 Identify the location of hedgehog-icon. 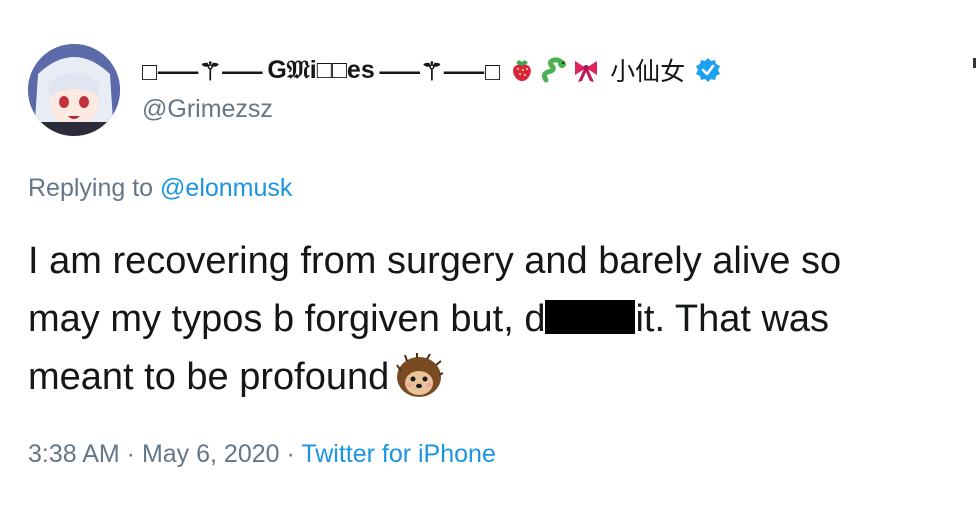
(420, 375).